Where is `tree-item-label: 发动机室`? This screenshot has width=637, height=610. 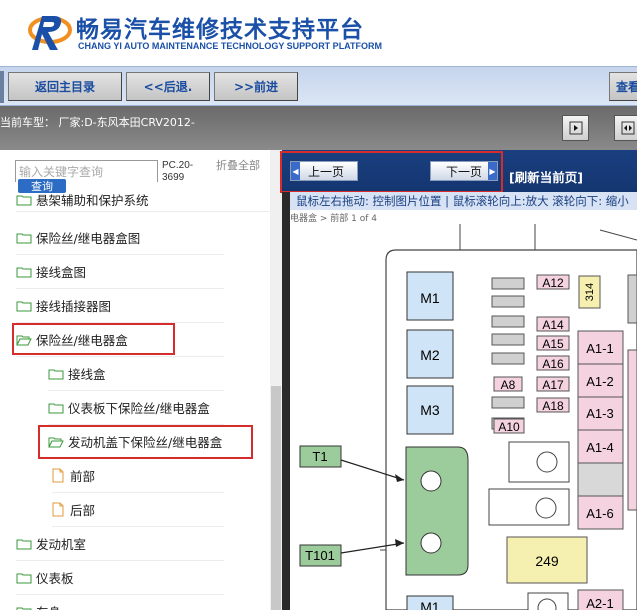 tree-item-label: 发动机室 is located at coordinates (61, 544).